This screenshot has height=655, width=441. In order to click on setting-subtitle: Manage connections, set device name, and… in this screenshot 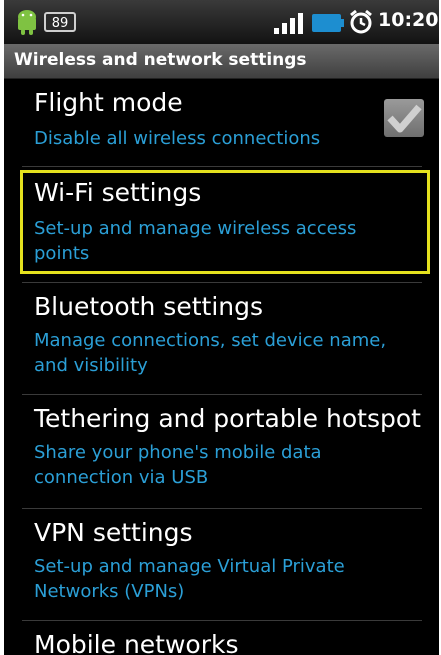, I will do `click(210, 353)`.